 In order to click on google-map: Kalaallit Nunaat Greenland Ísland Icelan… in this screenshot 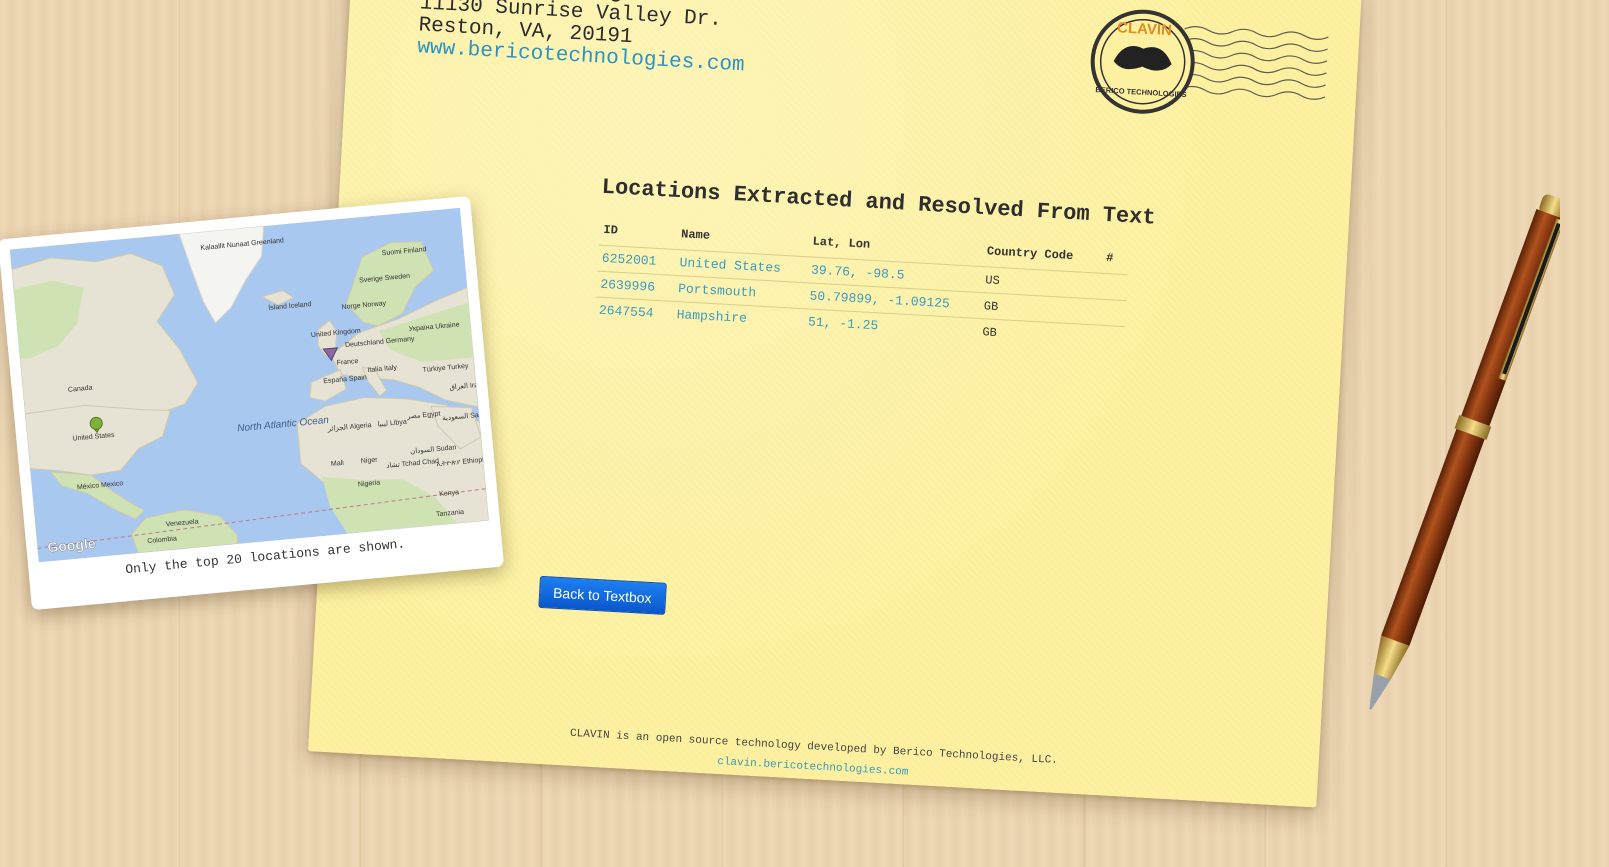, I will do `click(249, 385)`.